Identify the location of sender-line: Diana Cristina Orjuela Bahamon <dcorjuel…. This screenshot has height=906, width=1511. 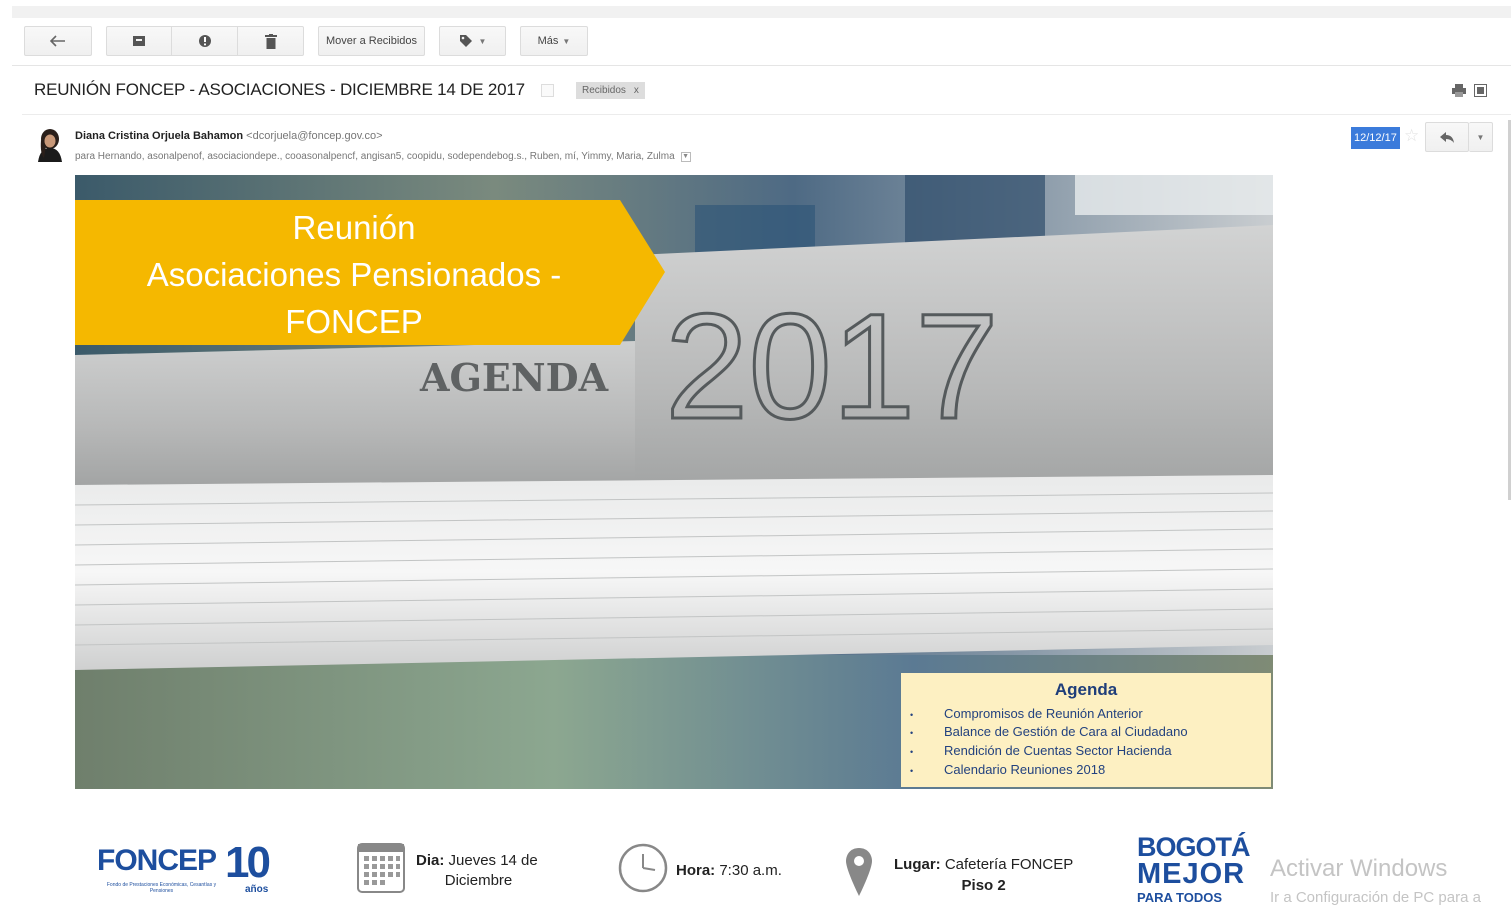
(229, 136).